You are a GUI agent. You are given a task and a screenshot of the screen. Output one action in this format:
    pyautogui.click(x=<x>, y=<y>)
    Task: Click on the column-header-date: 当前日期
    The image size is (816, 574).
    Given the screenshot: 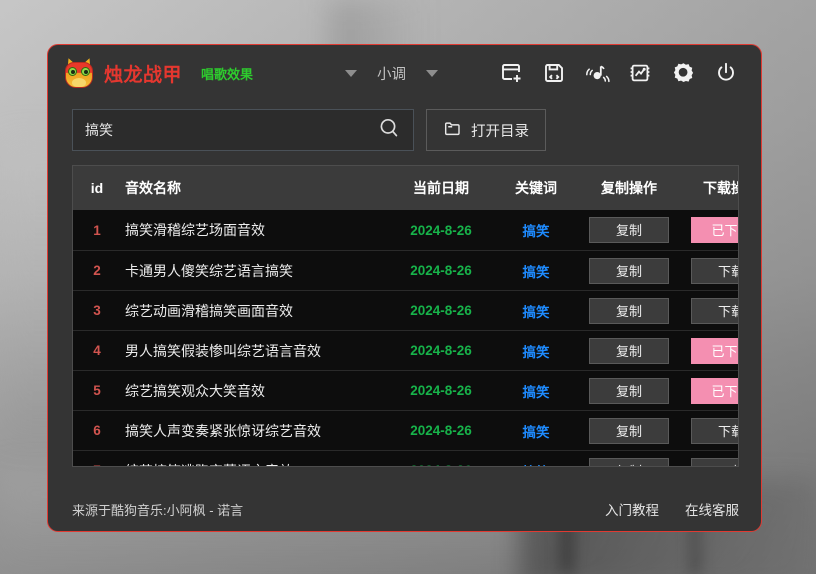 What is the action you would take?
    pyautogui.click(x=441, y=188)
    